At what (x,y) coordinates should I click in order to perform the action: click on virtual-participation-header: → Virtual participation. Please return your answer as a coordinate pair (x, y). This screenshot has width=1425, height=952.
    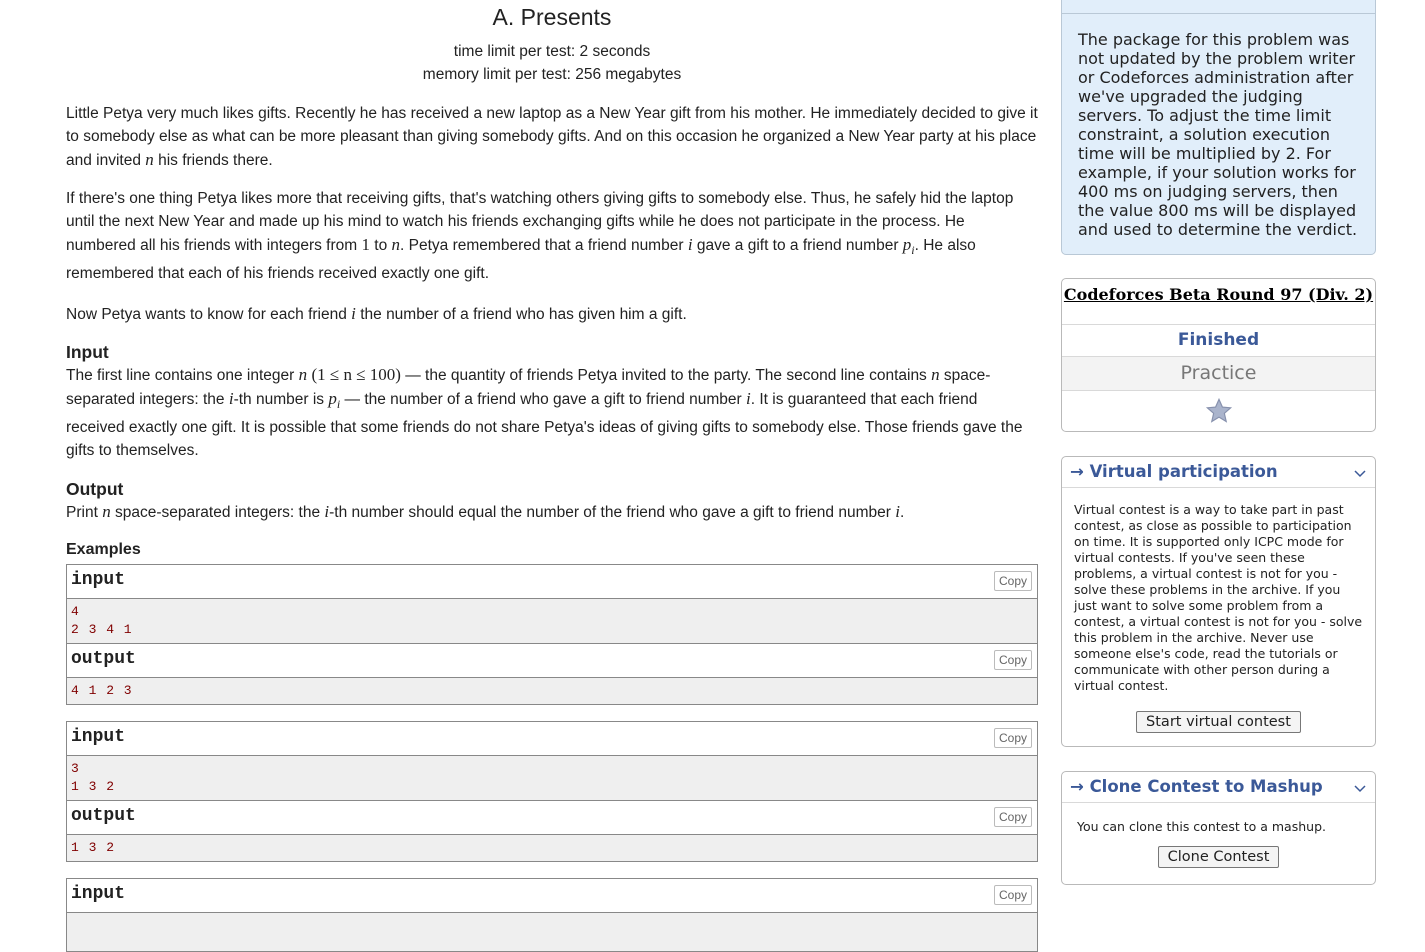
    Looking at the image, I should click on (1218, 472).